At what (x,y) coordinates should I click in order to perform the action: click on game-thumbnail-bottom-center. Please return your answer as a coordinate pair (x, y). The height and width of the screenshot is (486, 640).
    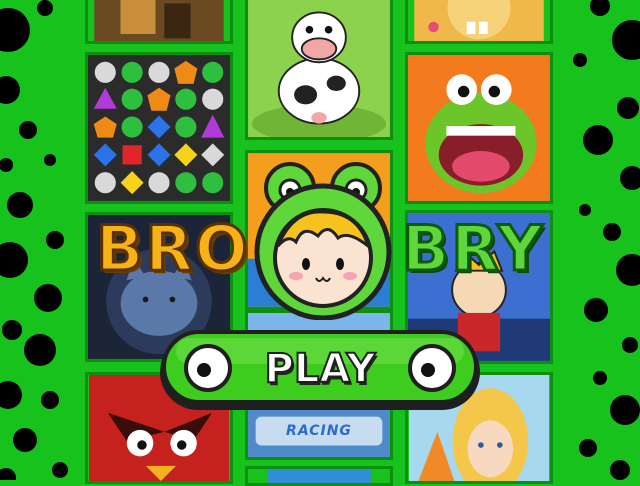
    Looking at the image, I should click on (319, 476).